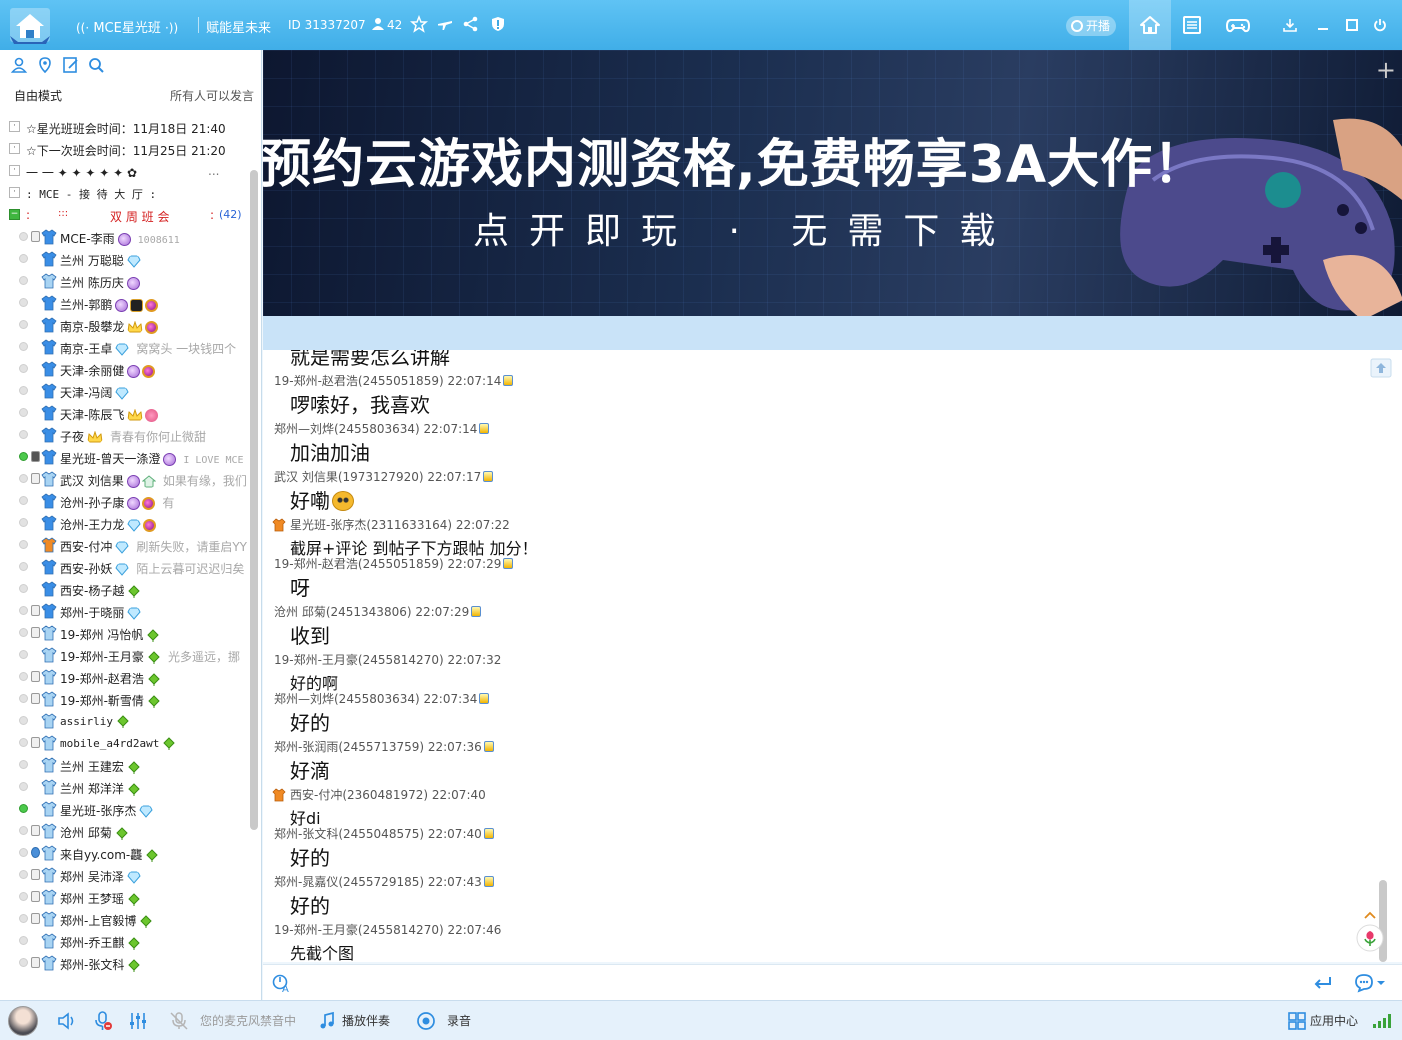 Image resolution: width=1402 pixels, height=1040 pixels. I want to click on speaker-volume-icon, so click(66, 1021).